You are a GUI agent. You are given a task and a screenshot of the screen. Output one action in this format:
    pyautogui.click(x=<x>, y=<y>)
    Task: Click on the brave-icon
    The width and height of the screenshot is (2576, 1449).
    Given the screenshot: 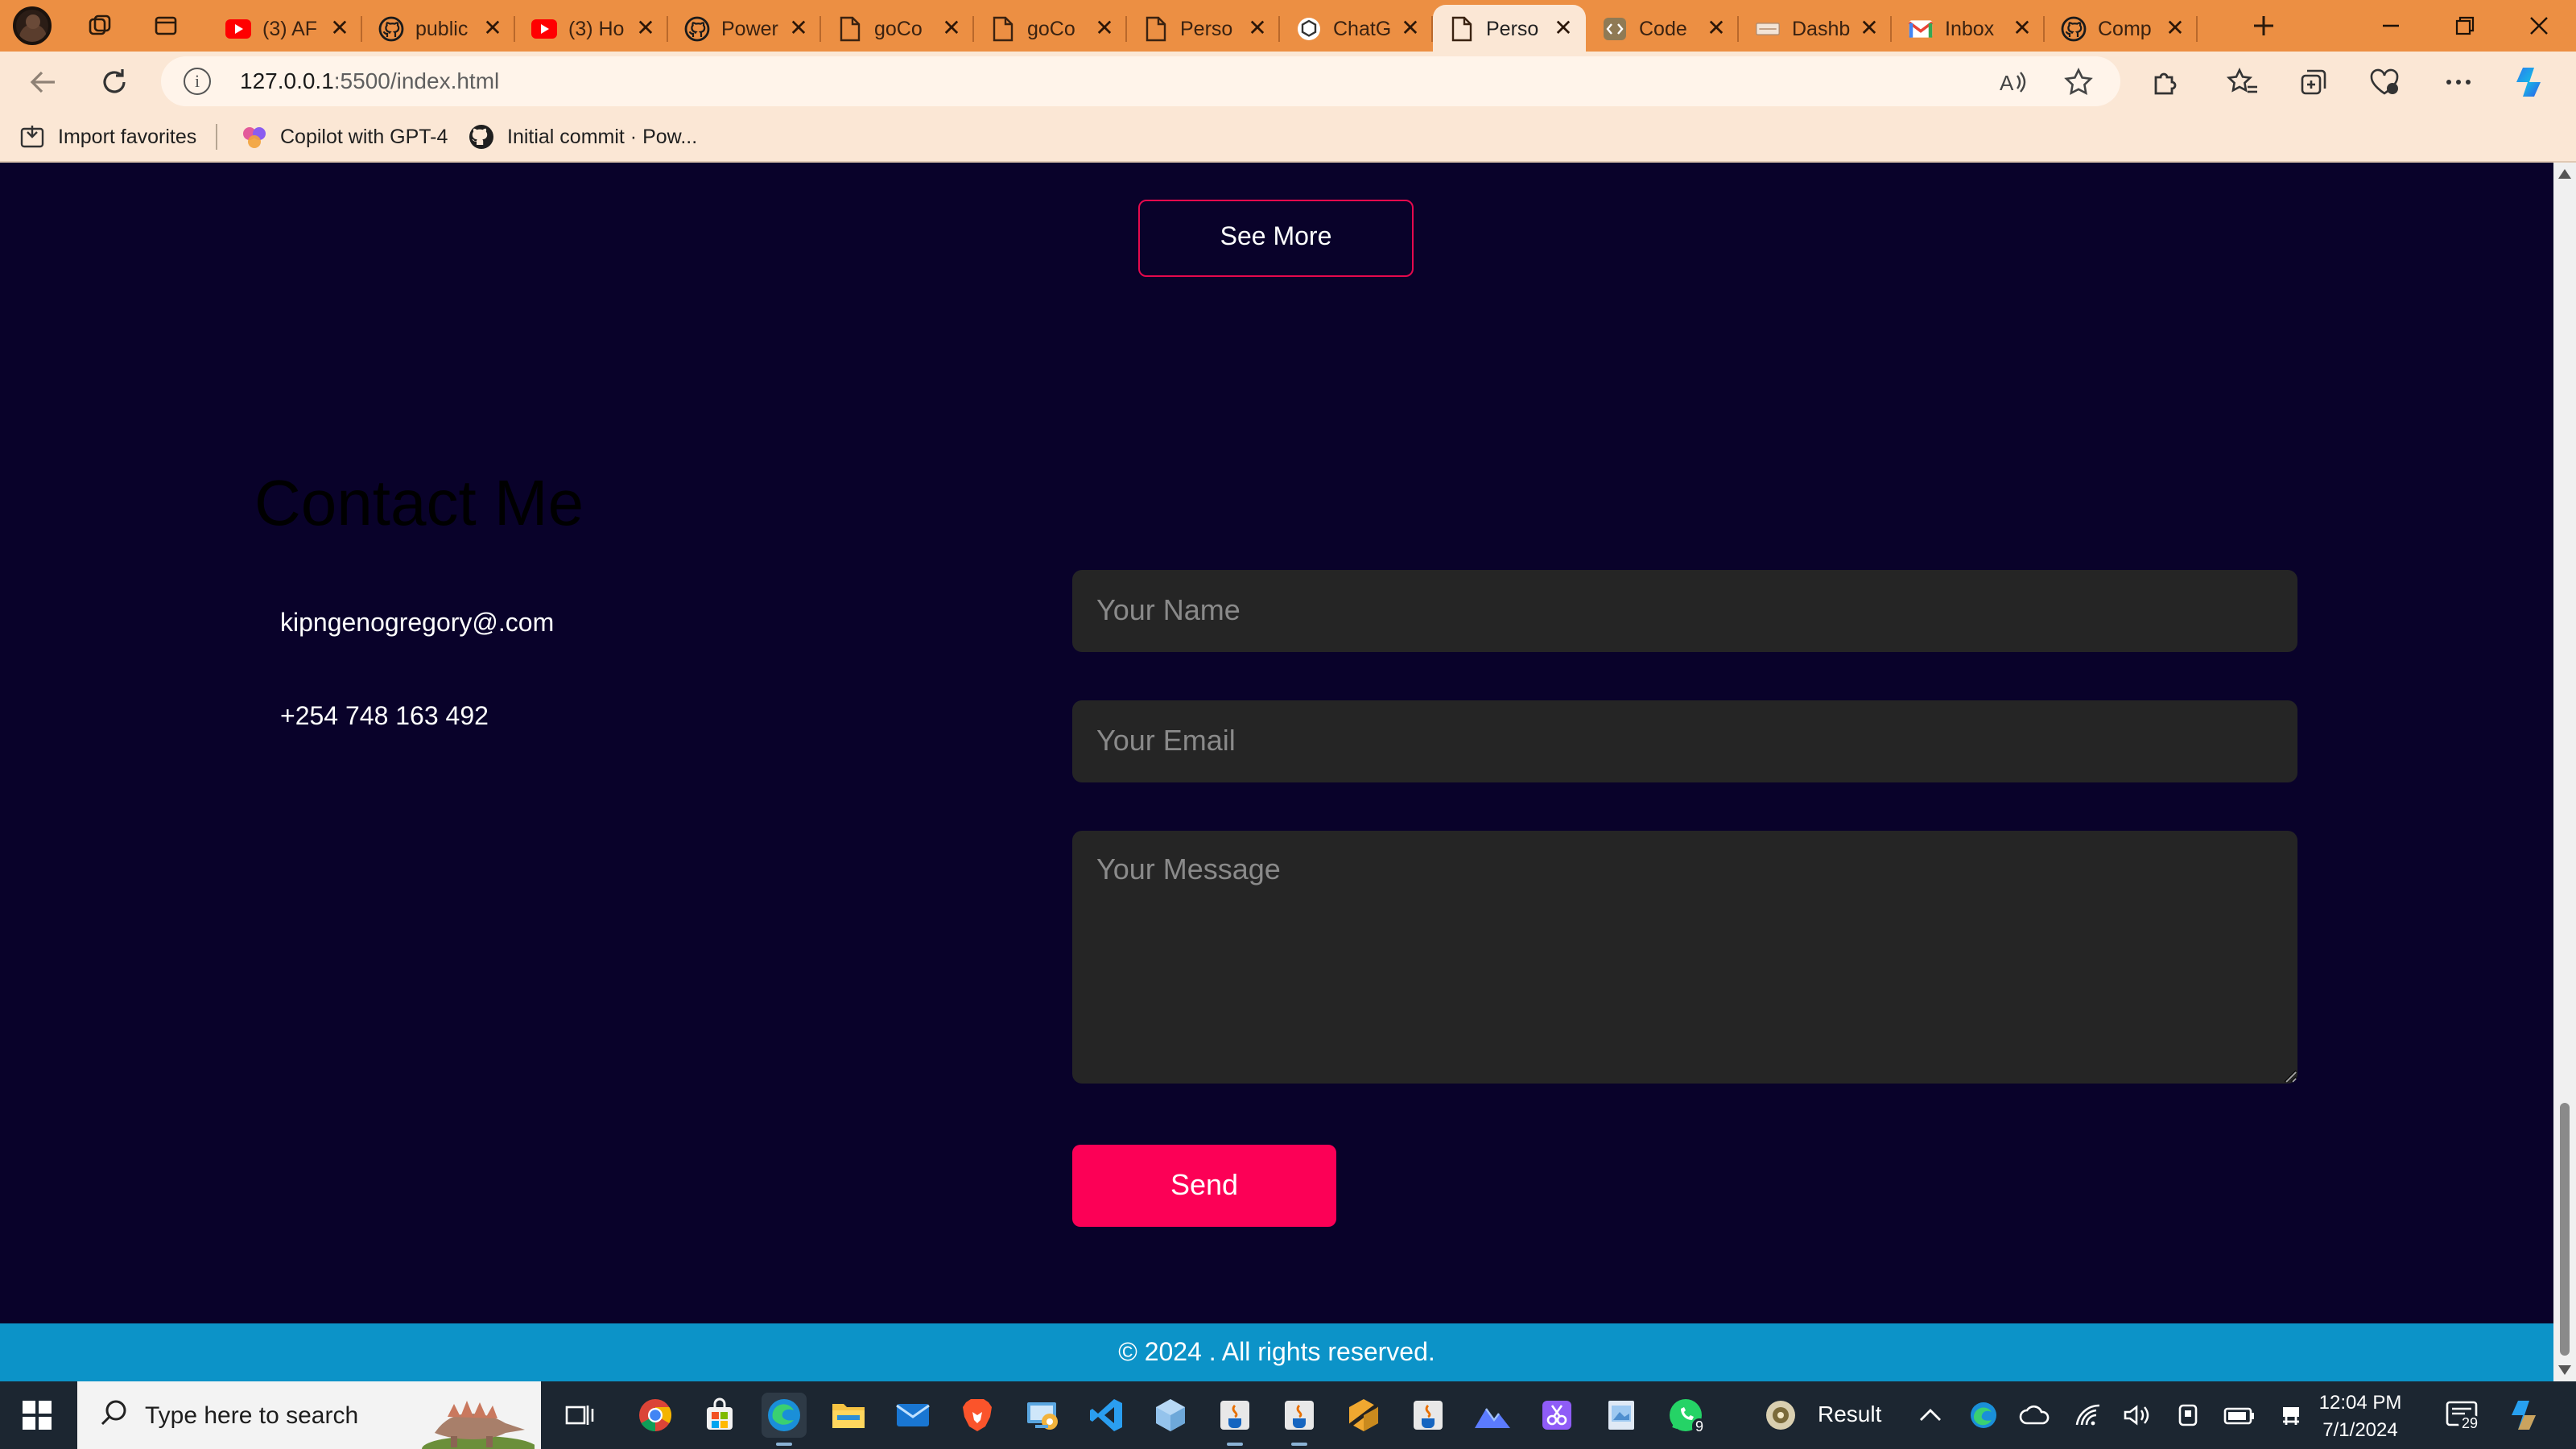 What is the action you would take?
    pyautogui.click(x=977, y=1415)
    